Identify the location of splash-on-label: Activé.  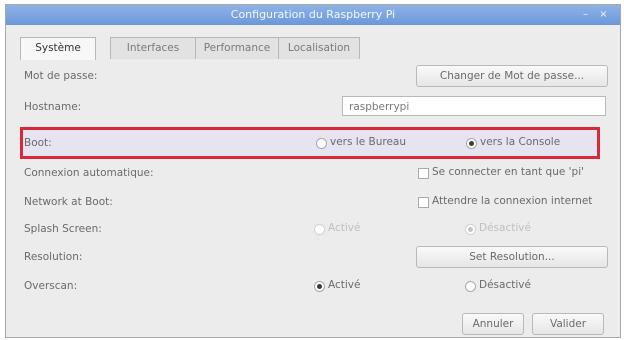
(344, 228).